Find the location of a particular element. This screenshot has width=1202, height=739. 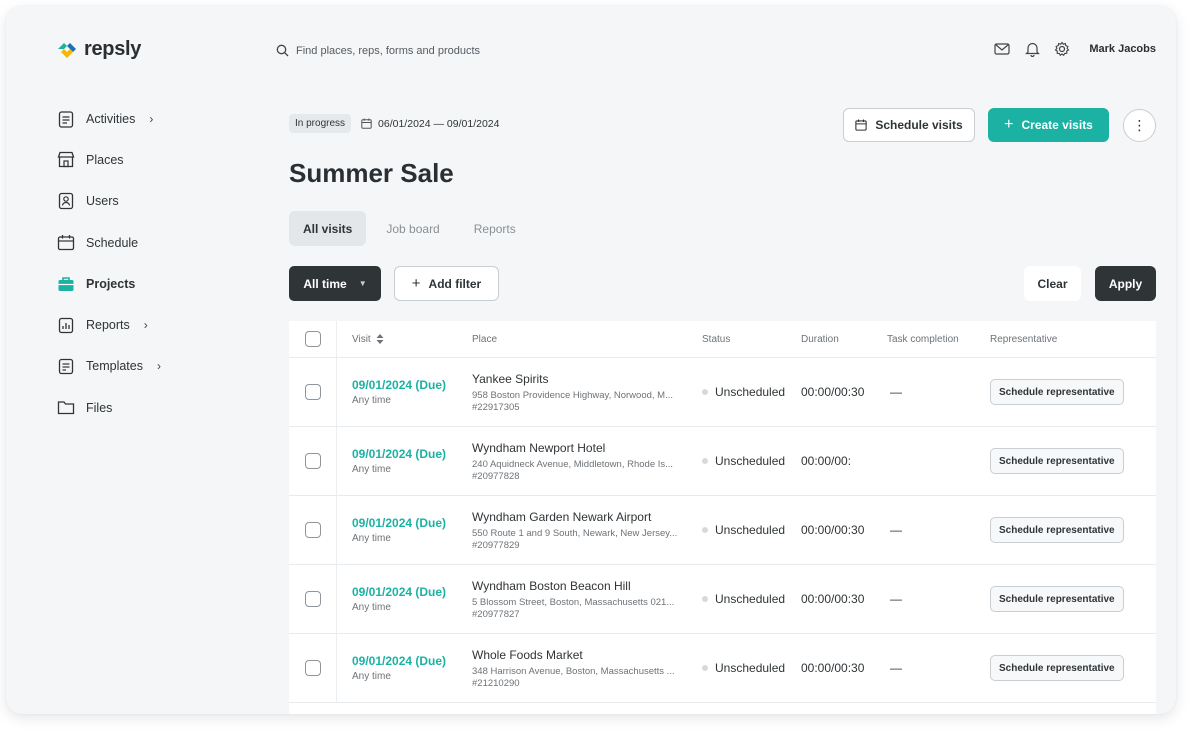

header-visit: Visit is located at coordinates (404, 339).